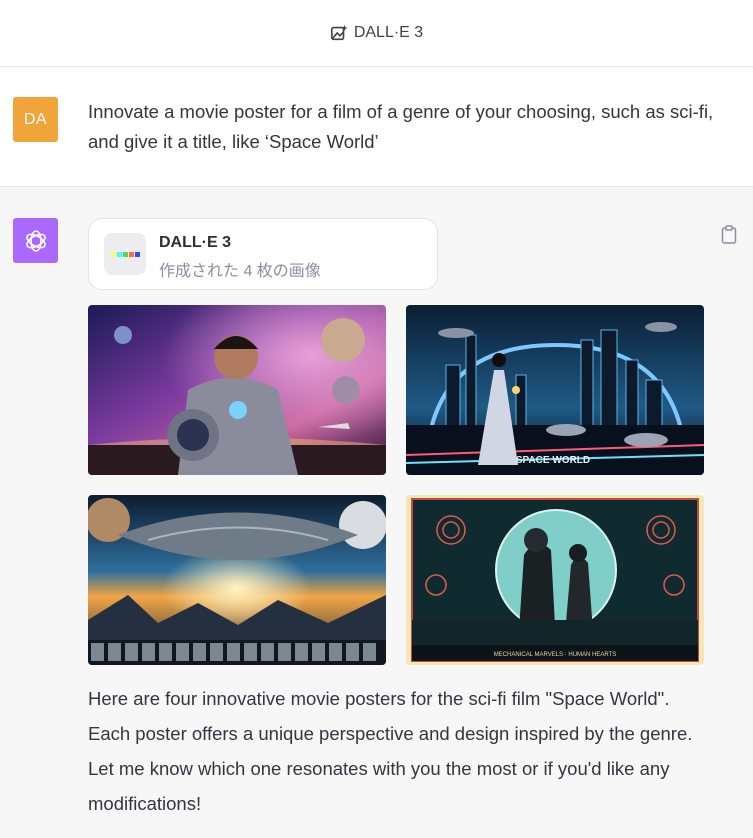 This screenshot has width=753, height=838. Describe the element at coordinates (388, 32) in the screenshot. I see `model-title: DALL·E 3` at that location.